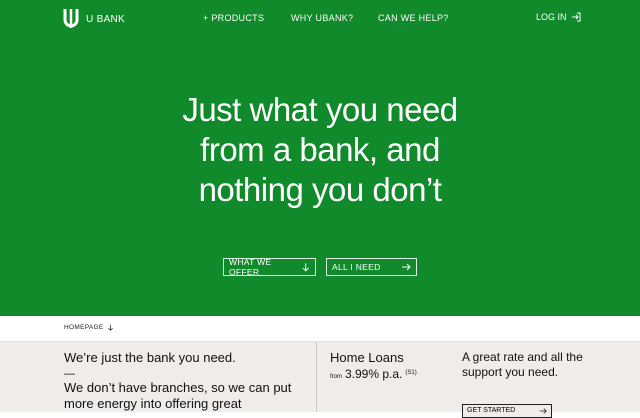  I want to click on breadcrumb-bar: HOMEPAGE, so click(320, 329).